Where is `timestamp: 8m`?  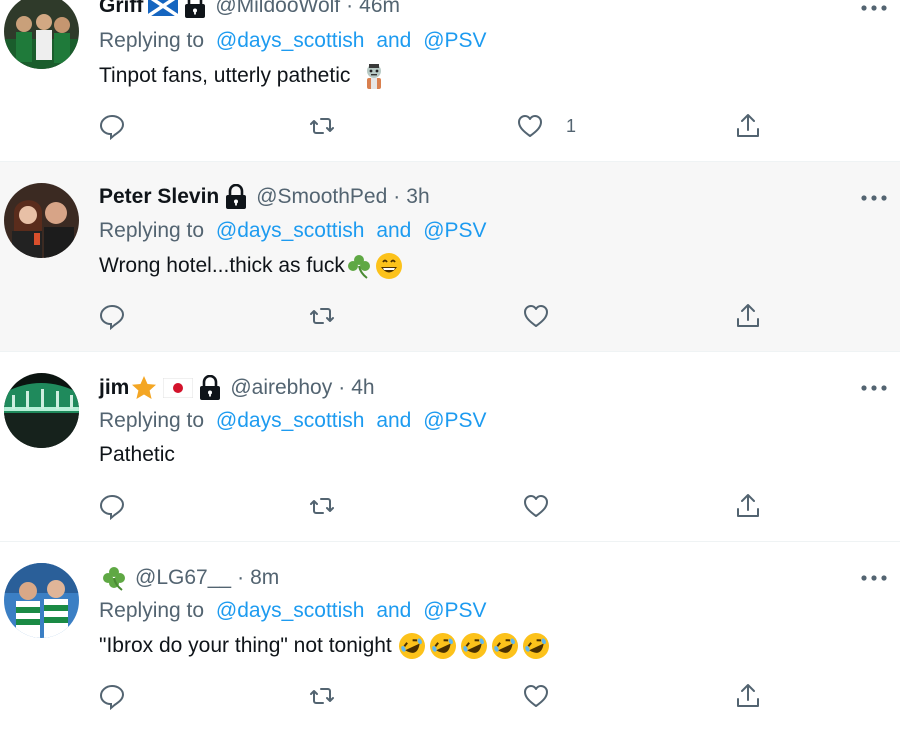
timestamp: 8m is located at coordinates (264, 578).